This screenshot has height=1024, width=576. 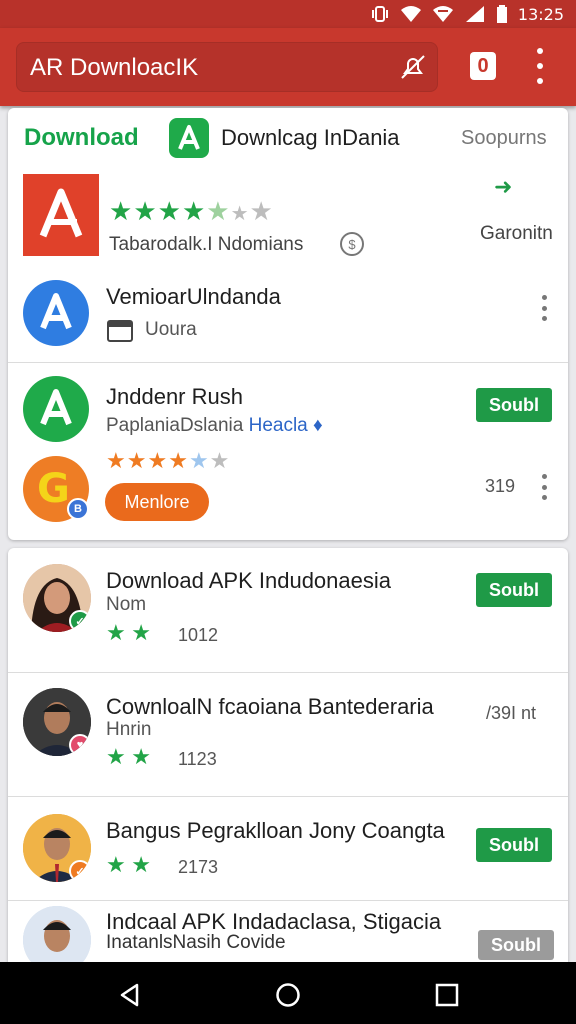 I want to click on window-icon, so click(x=120, y=331).